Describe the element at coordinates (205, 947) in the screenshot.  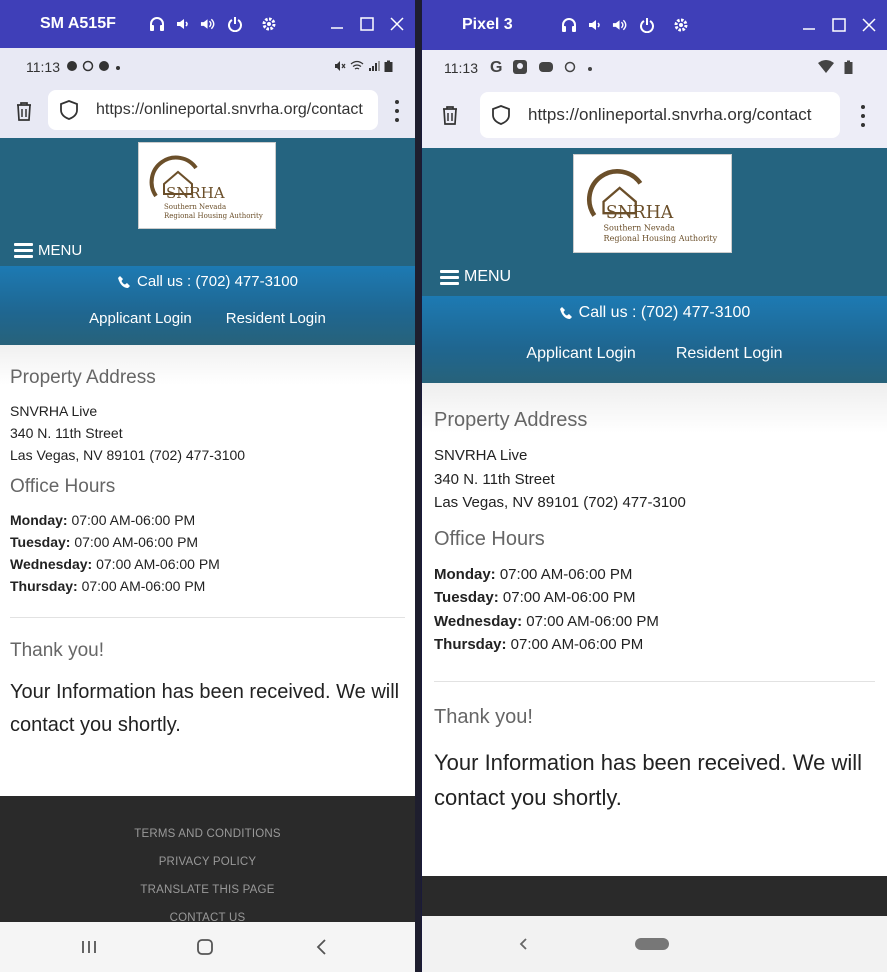
I see `home-icon` at that location.